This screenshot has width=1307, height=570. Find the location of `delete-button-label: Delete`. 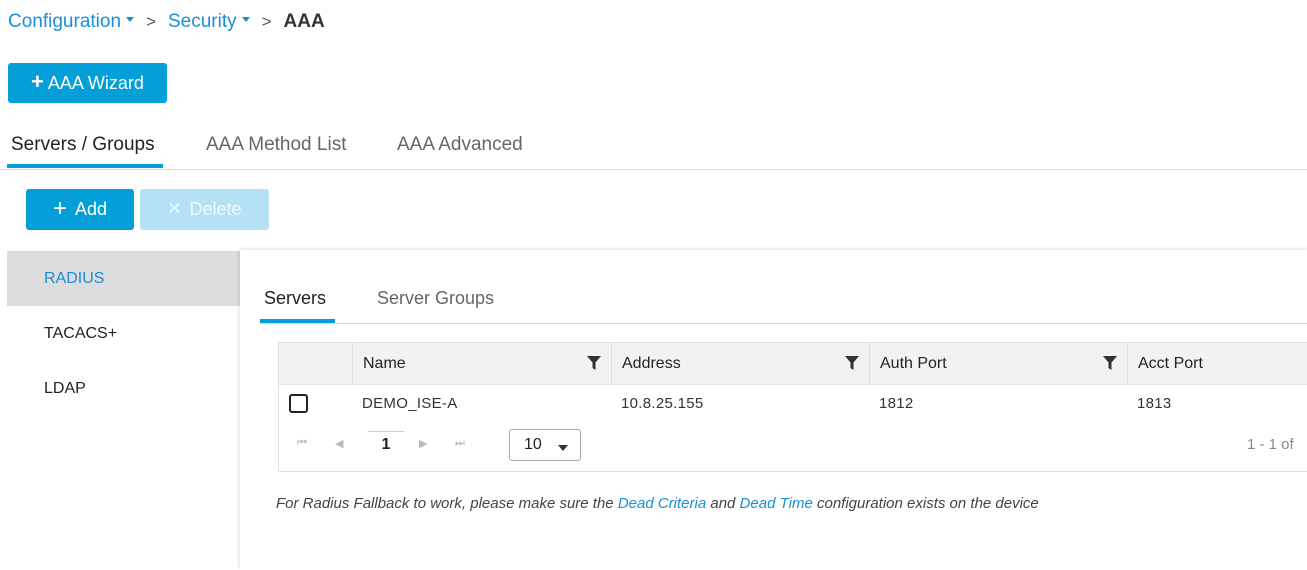

delete-button-label: Delete is located at coordinates (215, 209).